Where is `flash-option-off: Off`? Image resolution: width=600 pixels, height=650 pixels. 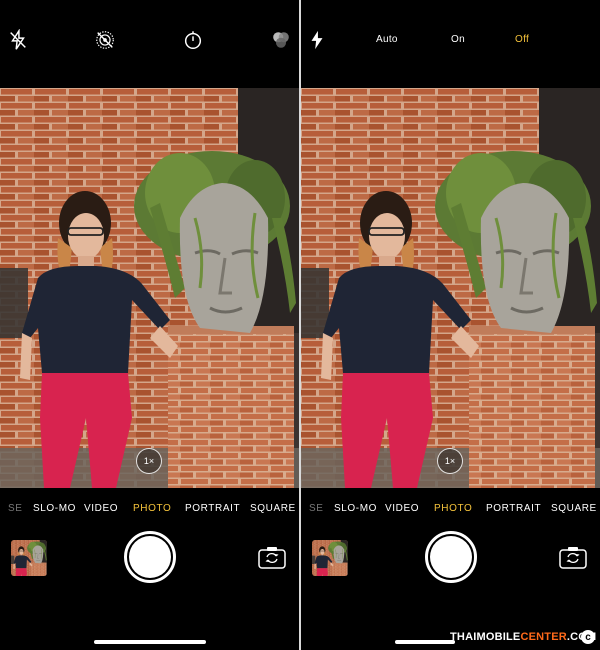 flash-option-off: Off is located at coordinates (522, 39).